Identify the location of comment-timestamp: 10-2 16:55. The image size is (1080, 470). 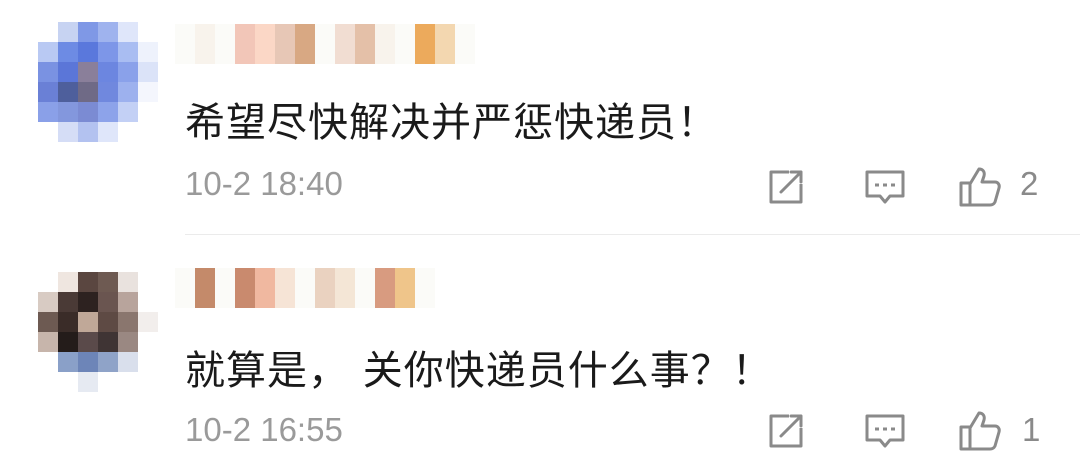
(264, 429).